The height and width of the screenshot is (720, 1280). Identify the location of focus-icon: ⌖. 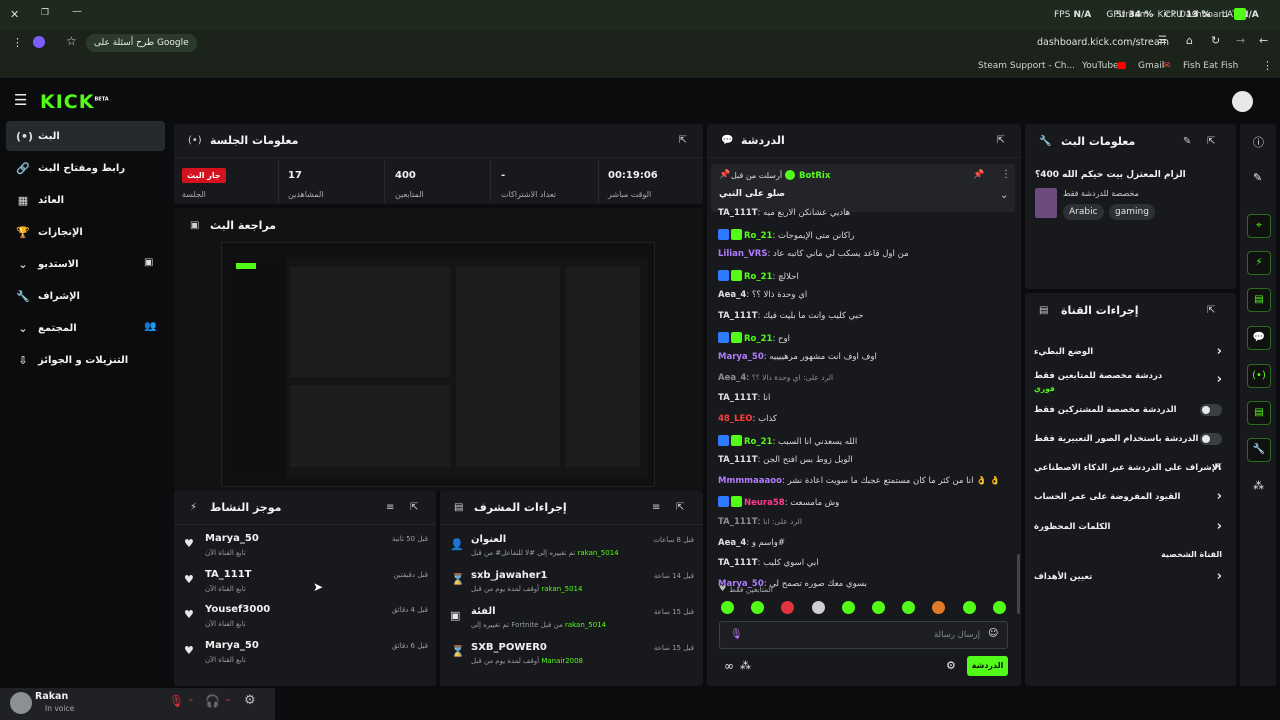
(1259, 226).